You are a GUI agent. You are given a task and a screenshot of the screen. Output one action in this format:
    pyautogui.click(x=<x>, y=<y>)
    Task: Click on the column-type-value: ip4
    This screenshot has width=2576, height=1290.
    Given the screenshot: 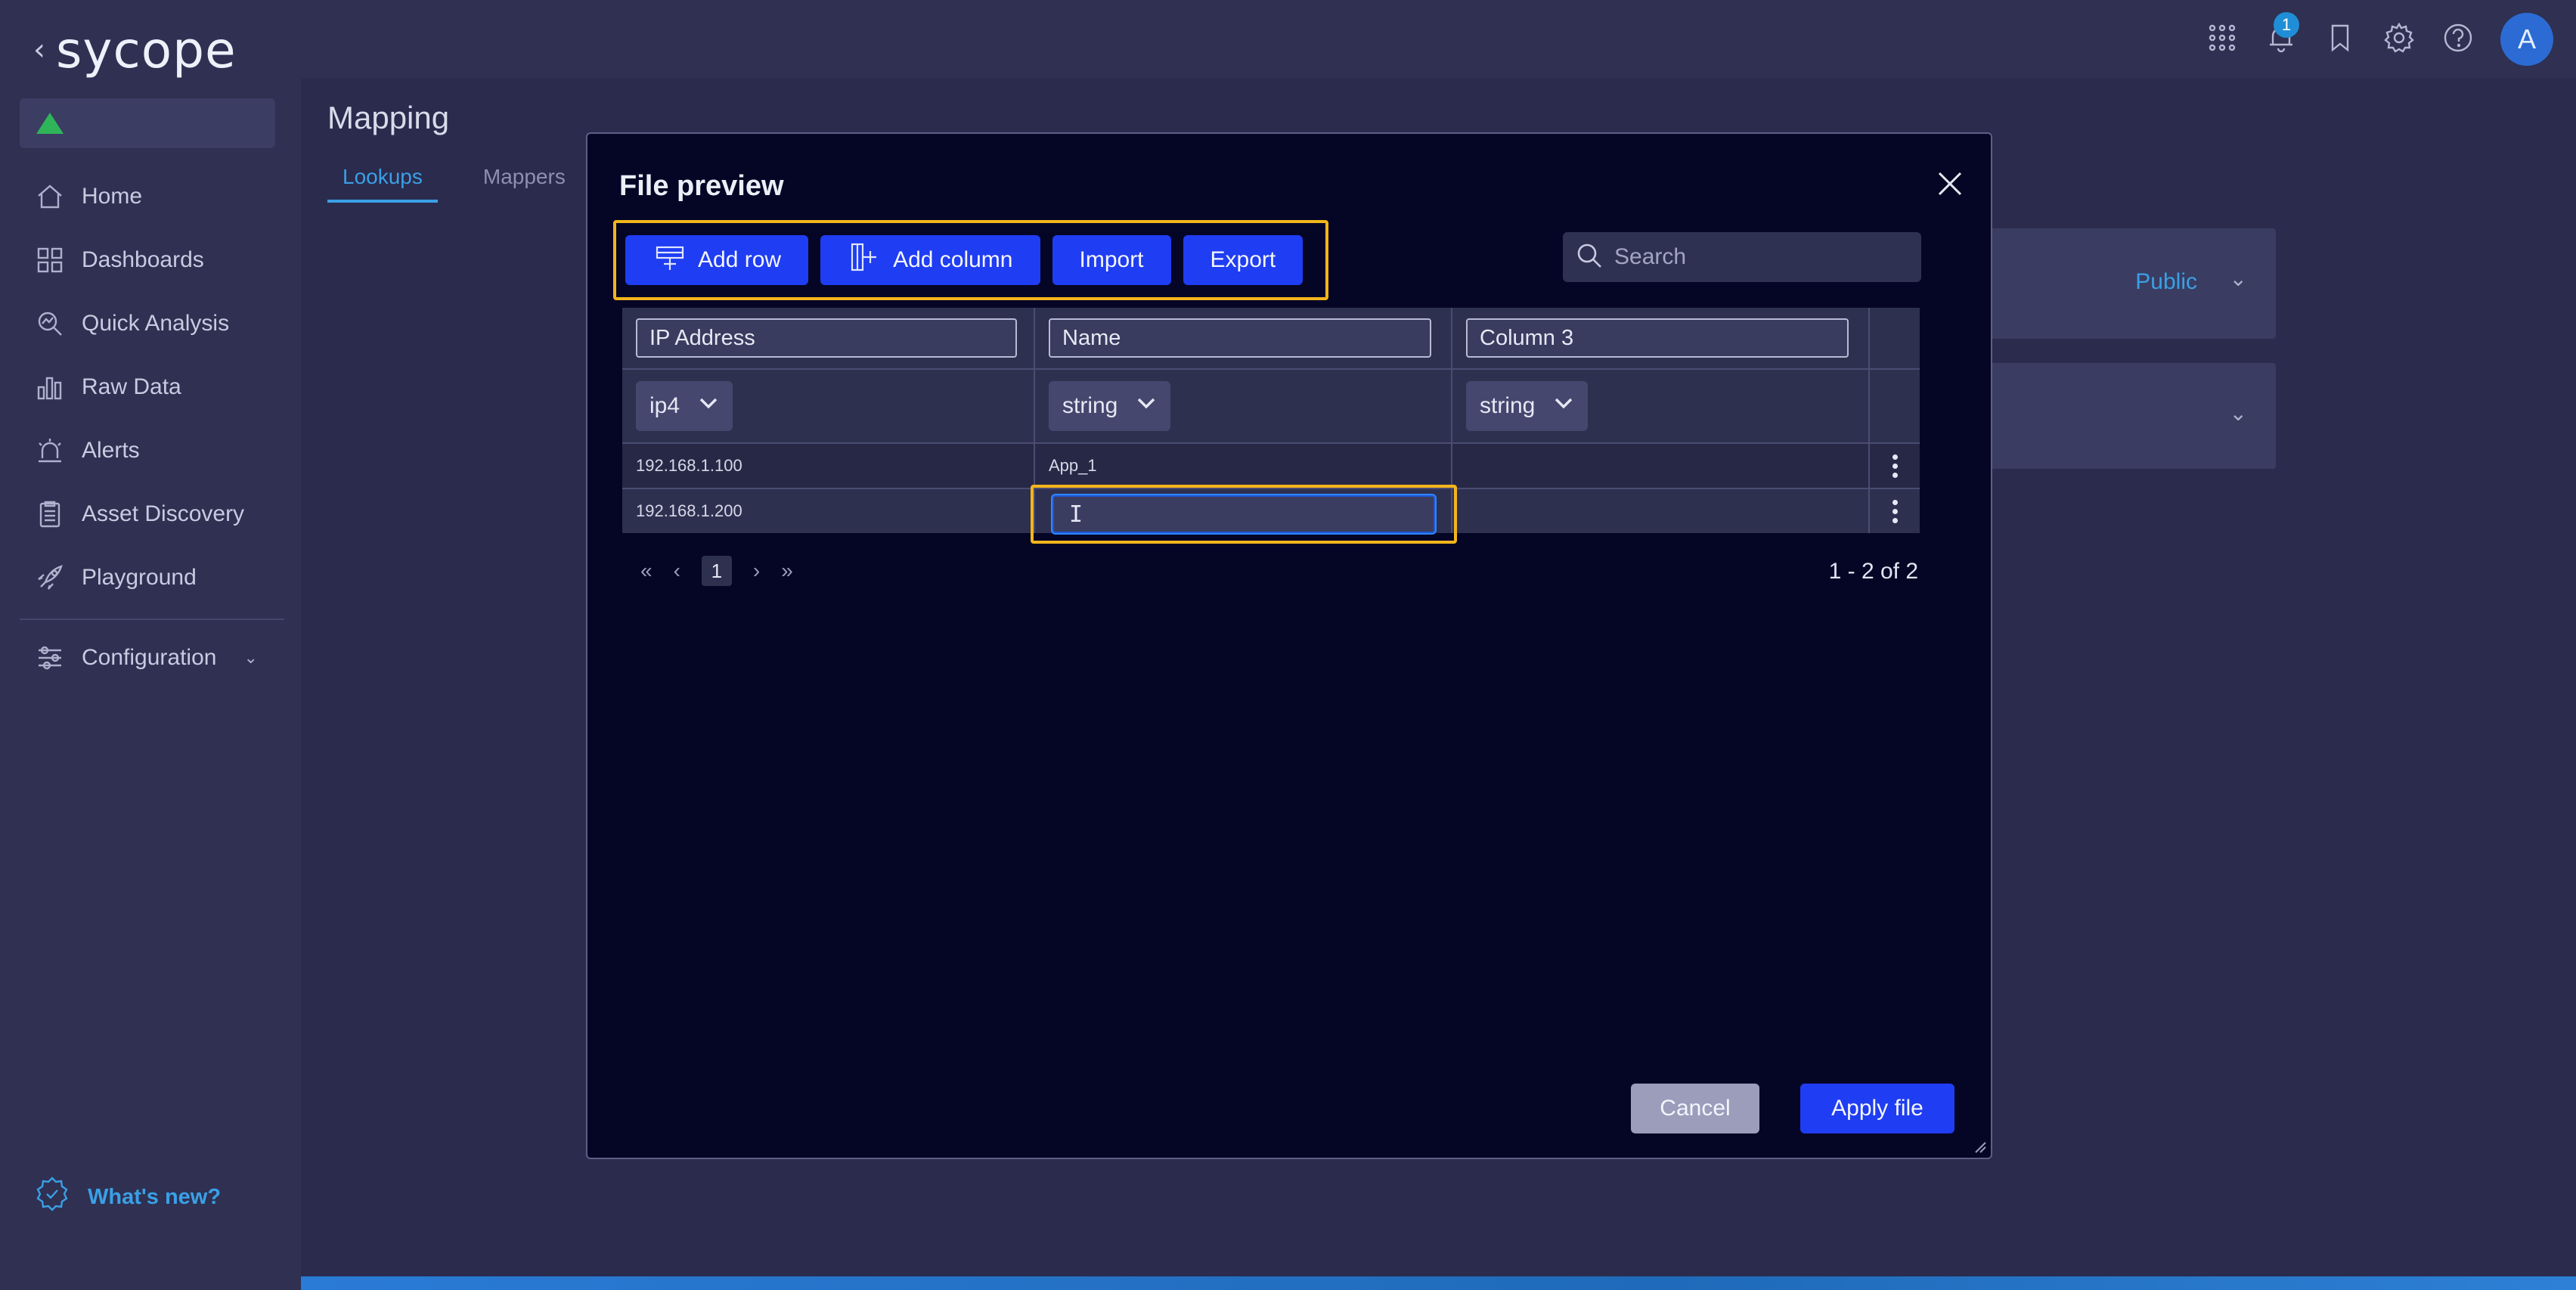 What is the action you would take?
    pyautogui.click(x=664, y=405)
    